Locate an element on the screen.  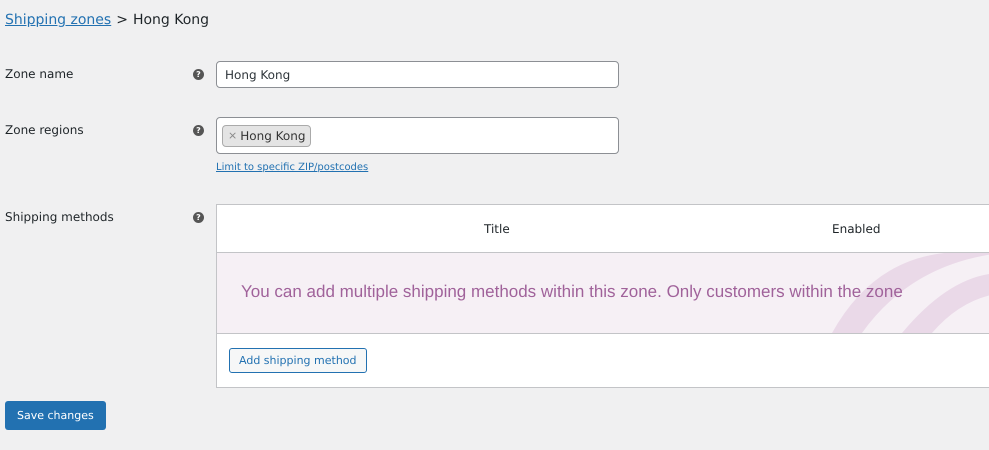
zone-regions-field: × Hong Kong is located at coordinates (417, 135).